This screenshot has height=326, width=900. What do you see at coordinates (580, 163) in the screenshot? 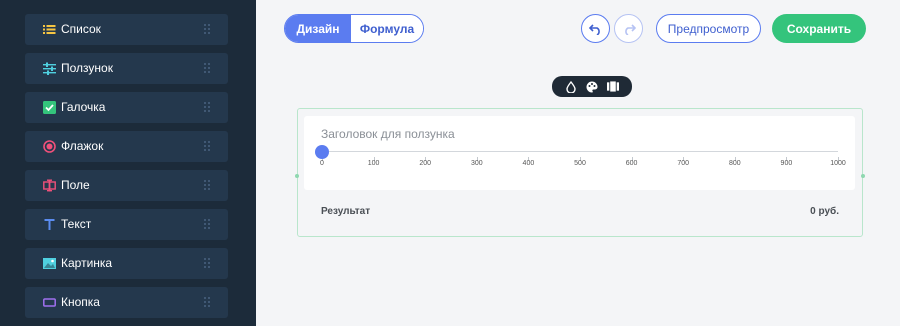
I see `slider-tick-label: 500` at bounding box center [580, 163].